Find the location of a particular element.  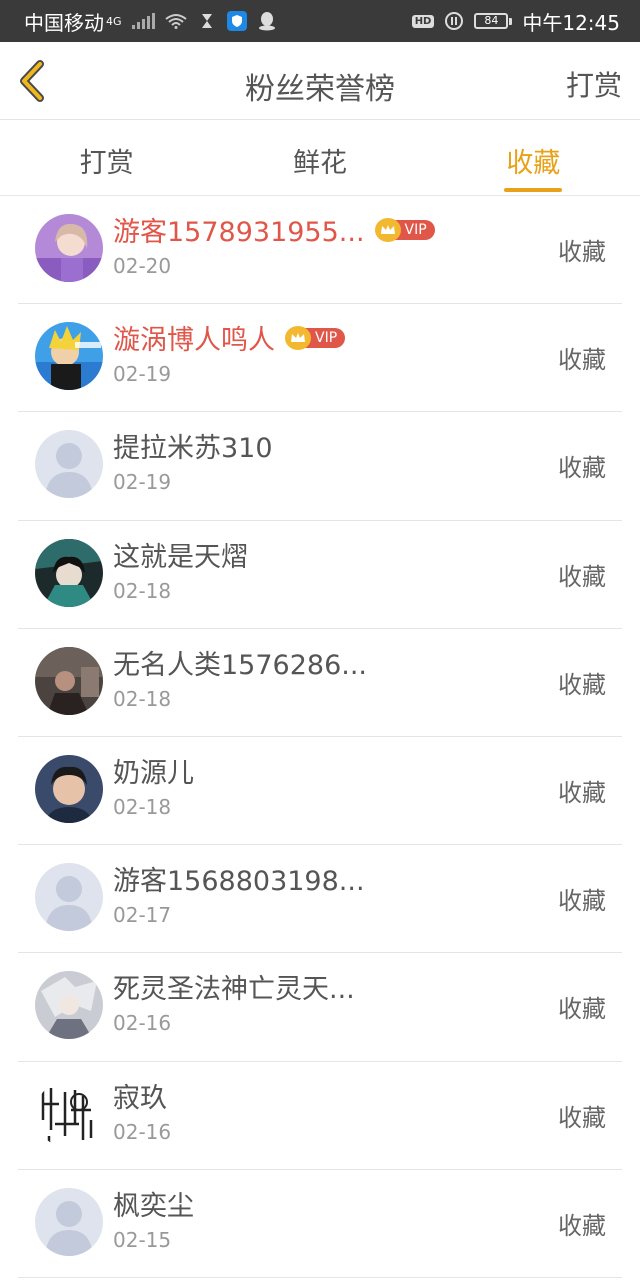

network-type: 4G is located at coordinates (114, 21).